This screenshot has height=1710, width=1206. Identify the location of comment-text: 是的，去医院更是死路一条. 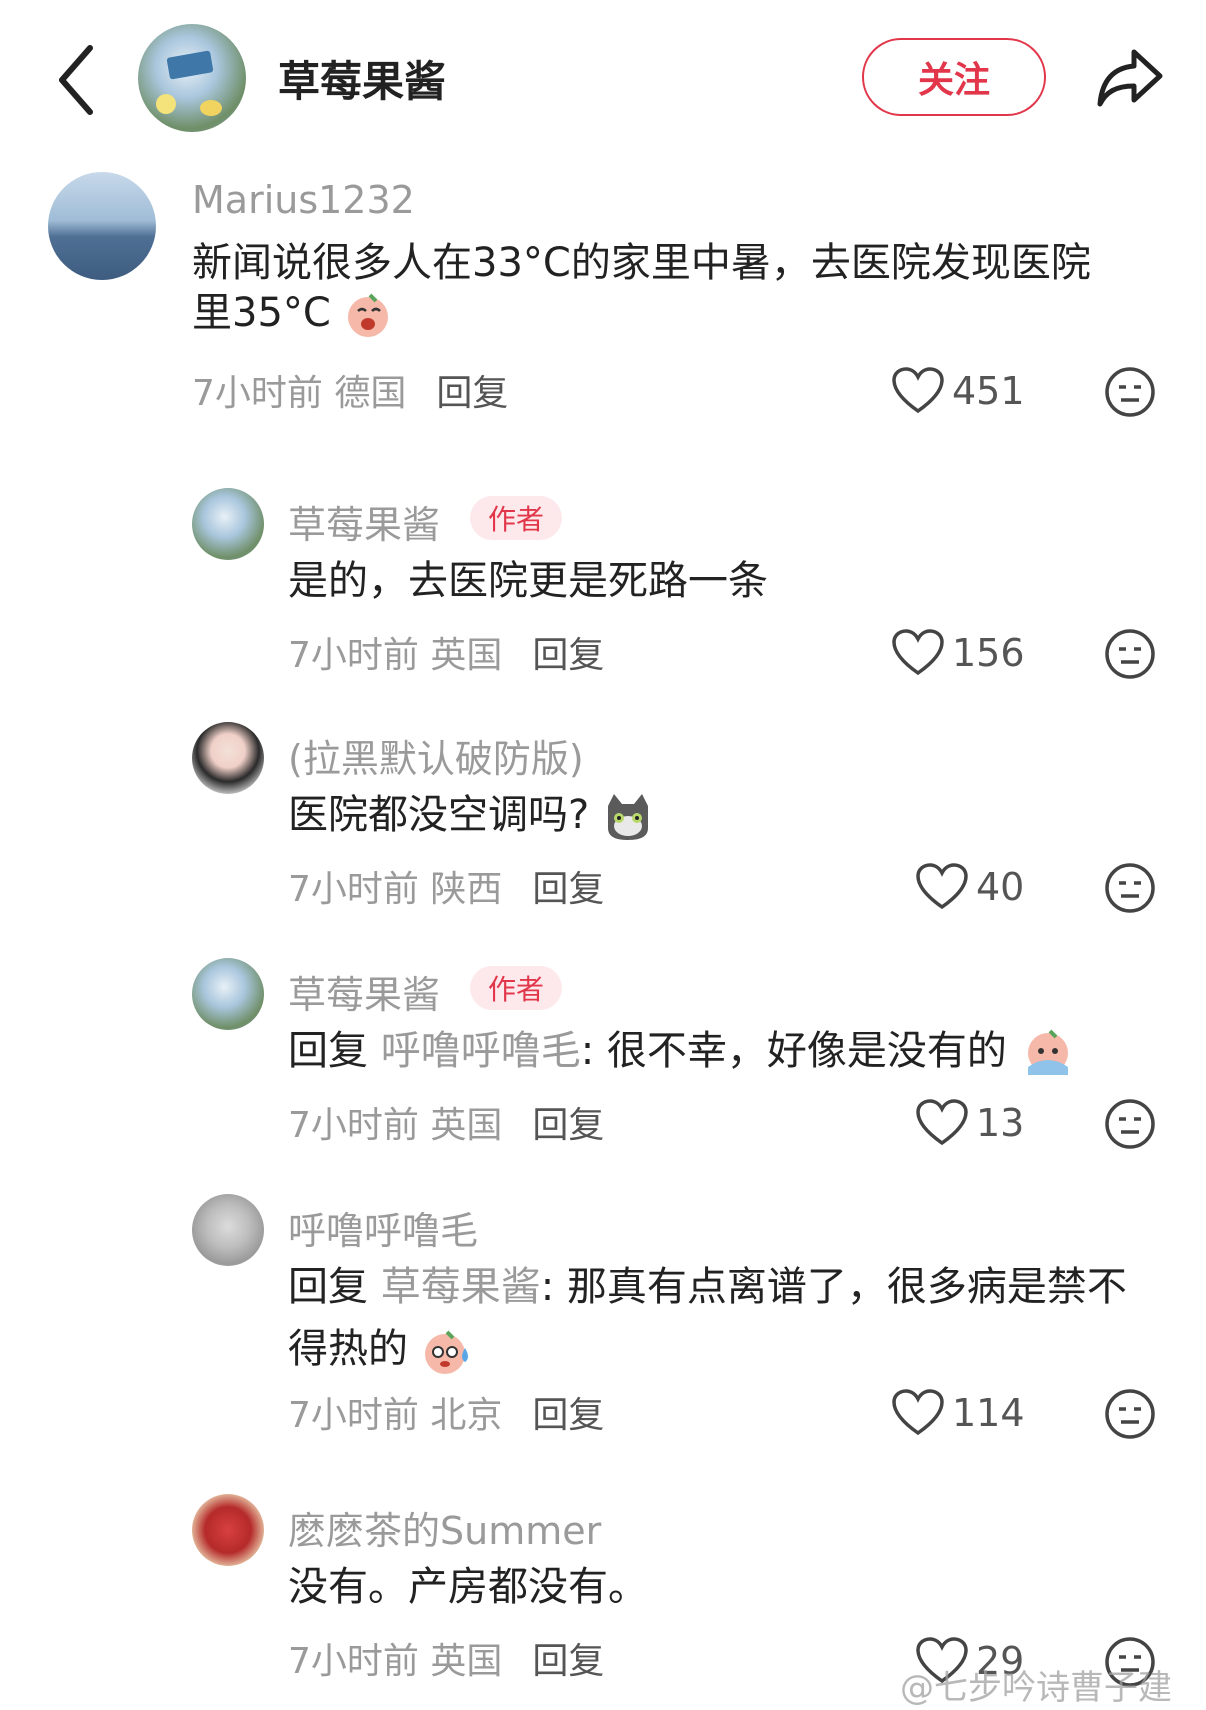
(528, 581).